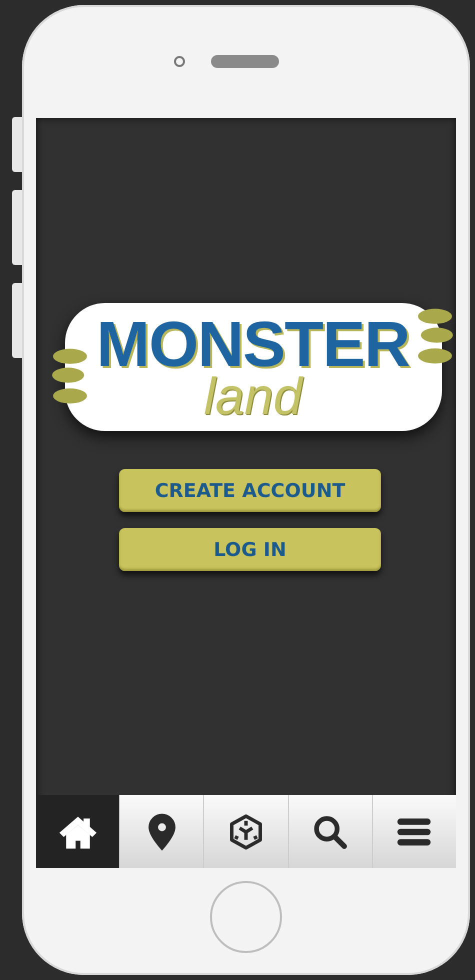  Describe the element at coordinates (179, 61) in the screenshot. I see `camera-dot` at that location.